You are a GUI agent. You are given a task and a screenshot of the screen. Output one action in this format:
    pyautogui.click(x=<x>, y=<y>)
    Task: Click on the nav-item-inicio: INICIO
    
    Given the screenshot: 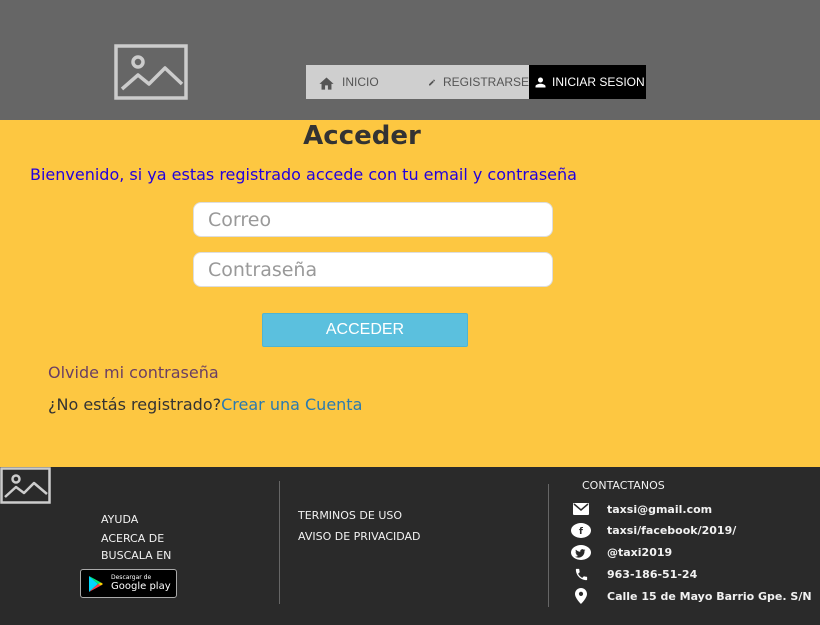 What is the action you would take?
    pyautogui.click(x=359, y=82)
    